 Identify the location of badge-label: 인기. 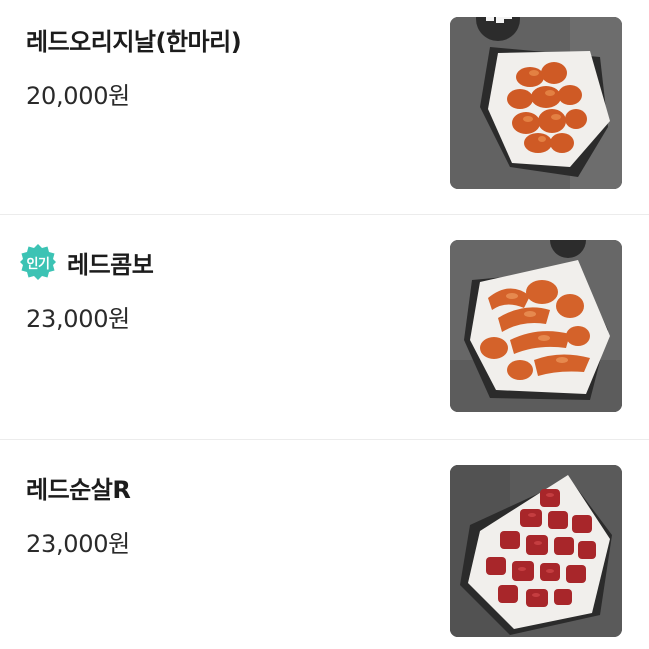
(38, 264).